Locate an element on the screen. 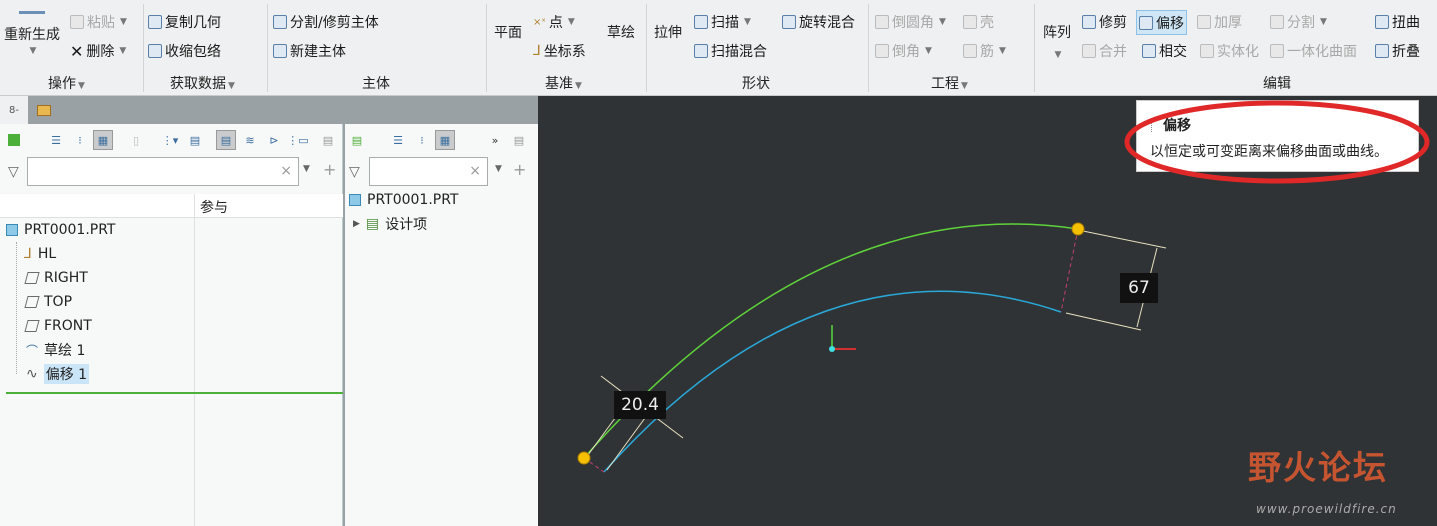  body-icon is located at coordinates (14, 140).